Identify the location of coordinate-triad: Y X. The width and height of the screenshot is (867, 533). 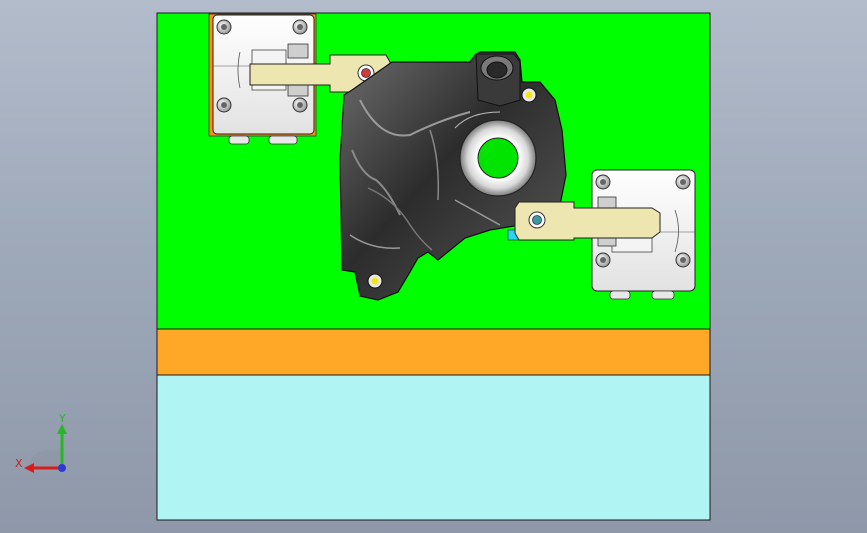
(41, 442).